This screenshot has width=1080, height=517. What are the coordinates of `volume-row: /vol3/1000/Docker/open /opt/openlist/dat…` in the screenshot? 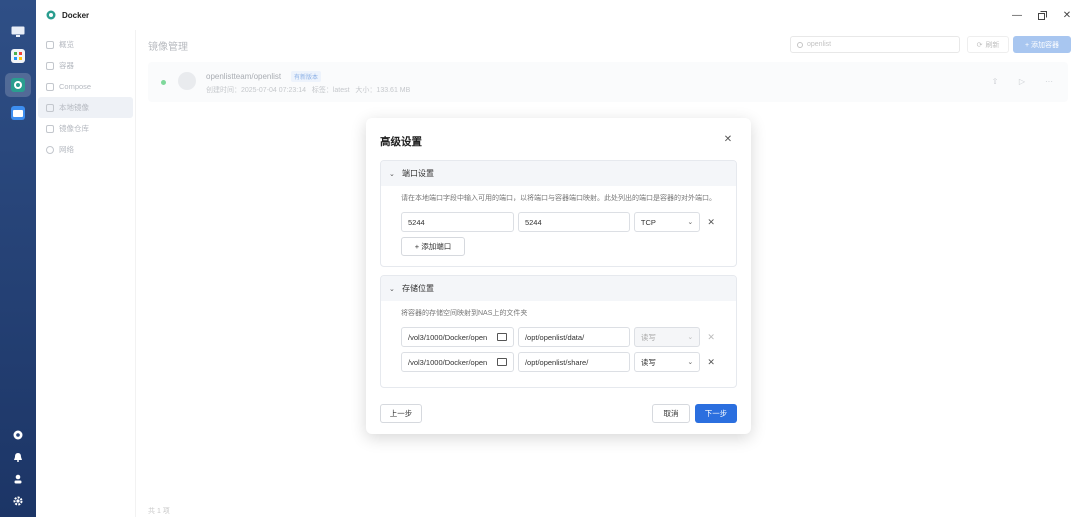 It's located at (558, 337).